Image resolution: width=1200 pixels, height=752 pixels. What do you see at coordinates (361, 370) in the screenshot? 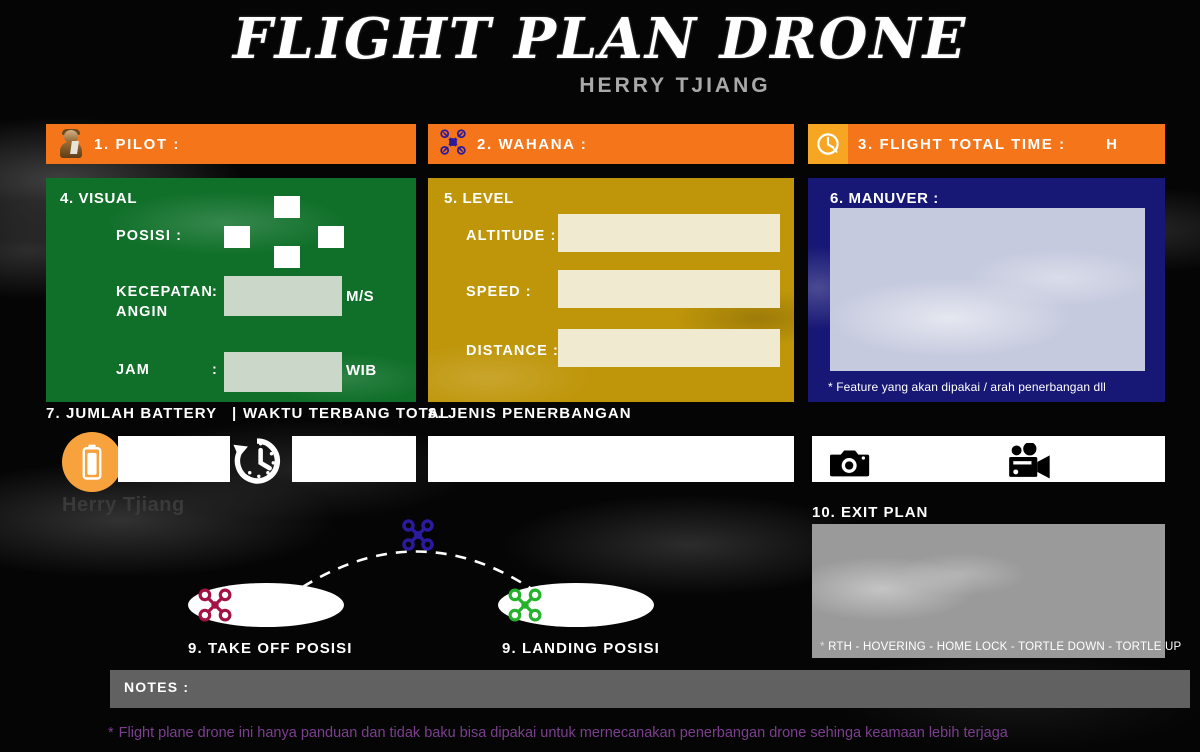
I see `jam-unit: WIB` at bounding box center [361, 370].